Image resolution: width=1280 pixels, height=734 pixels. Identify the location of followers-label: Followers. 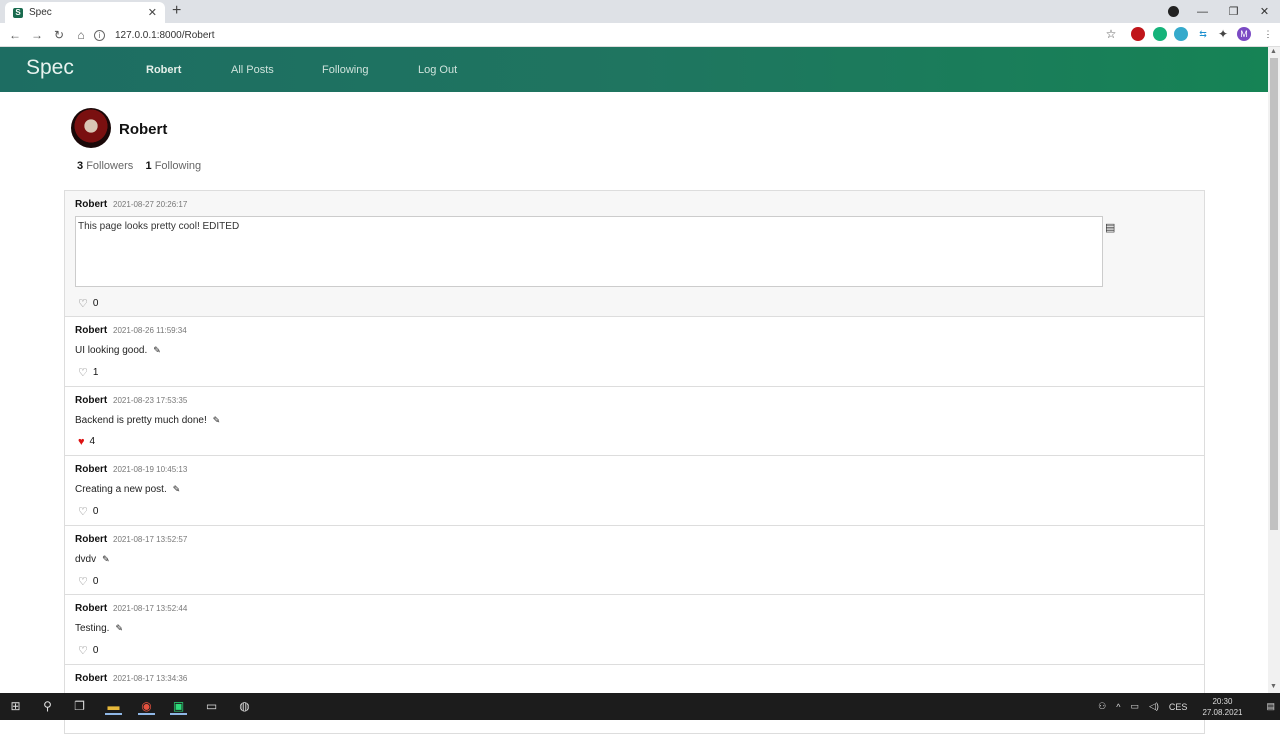
(109, 166).